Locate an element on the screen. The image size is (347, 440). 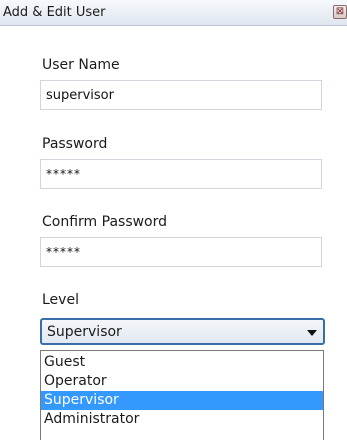
password-label: Password is located at coordinates (75, 144).